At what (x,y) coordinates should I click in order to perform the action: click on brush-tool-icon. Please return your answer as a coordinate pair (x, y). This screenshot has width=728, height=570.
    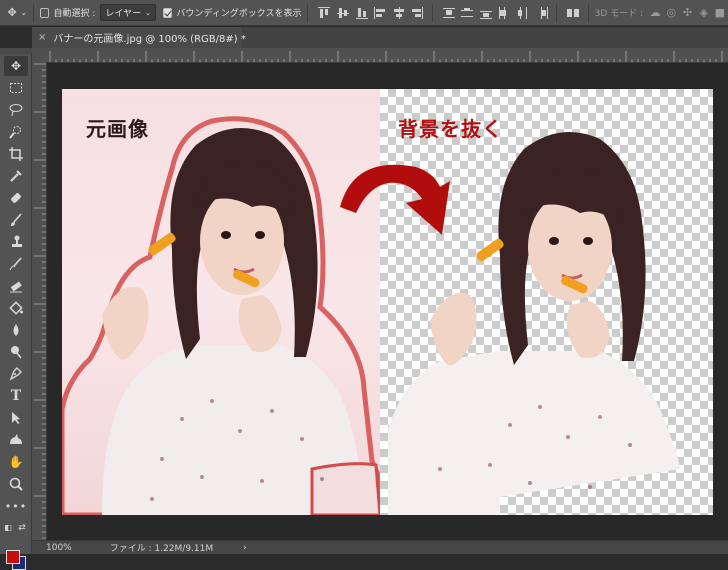
    Looking at the image, I should click on (16, 220).